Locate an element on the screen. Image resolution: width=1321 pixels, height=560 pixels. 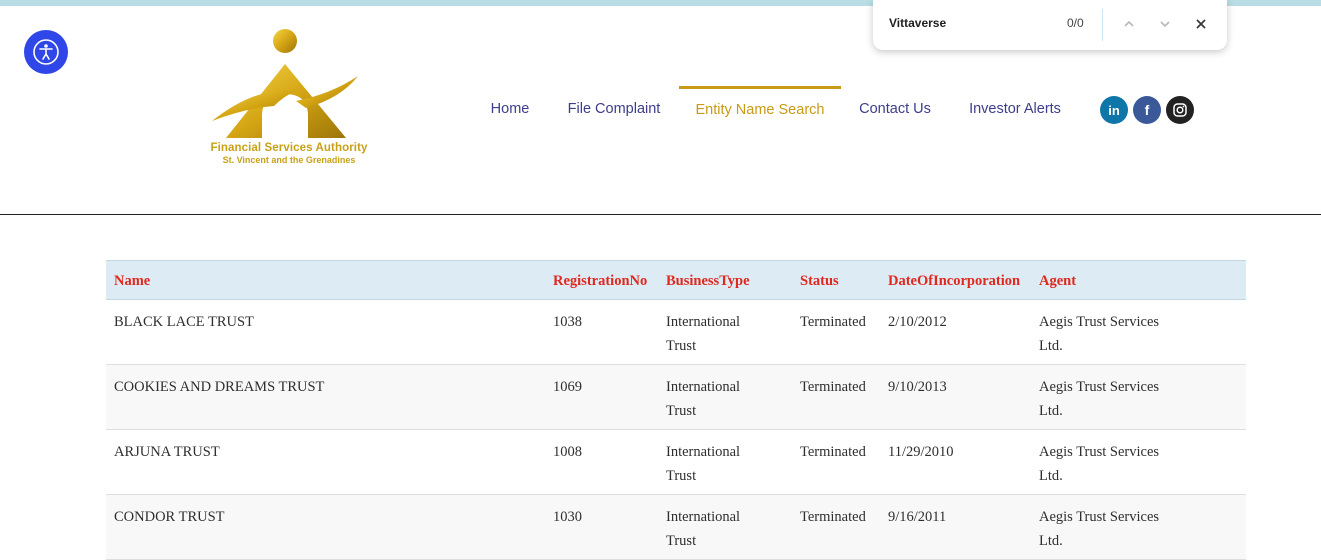
cell-name: COOKIES AND DREAMS TRUST is located at coordinates (219, 387).